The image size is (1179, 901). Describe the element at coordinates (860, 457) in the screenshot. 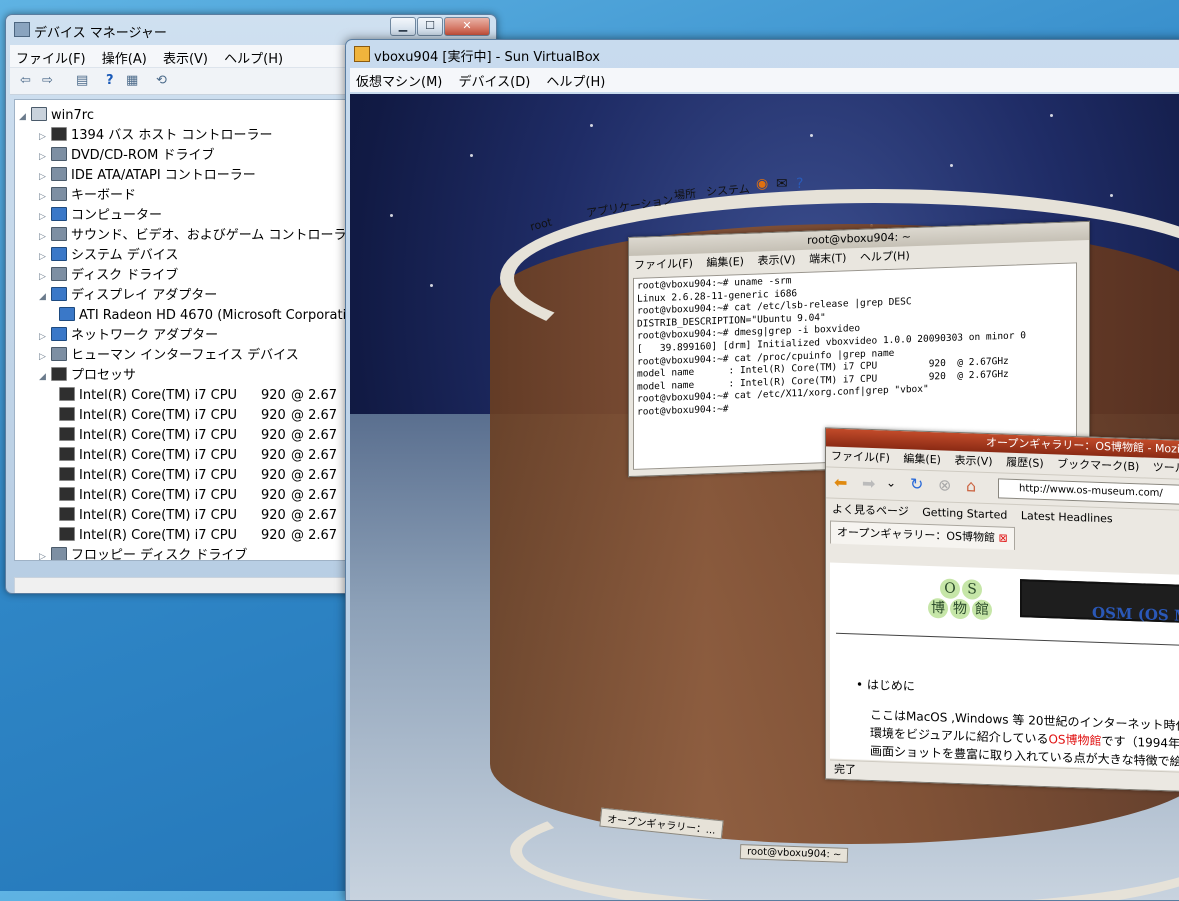

I see `ff-menu-file: ファイル(F)` at that location.